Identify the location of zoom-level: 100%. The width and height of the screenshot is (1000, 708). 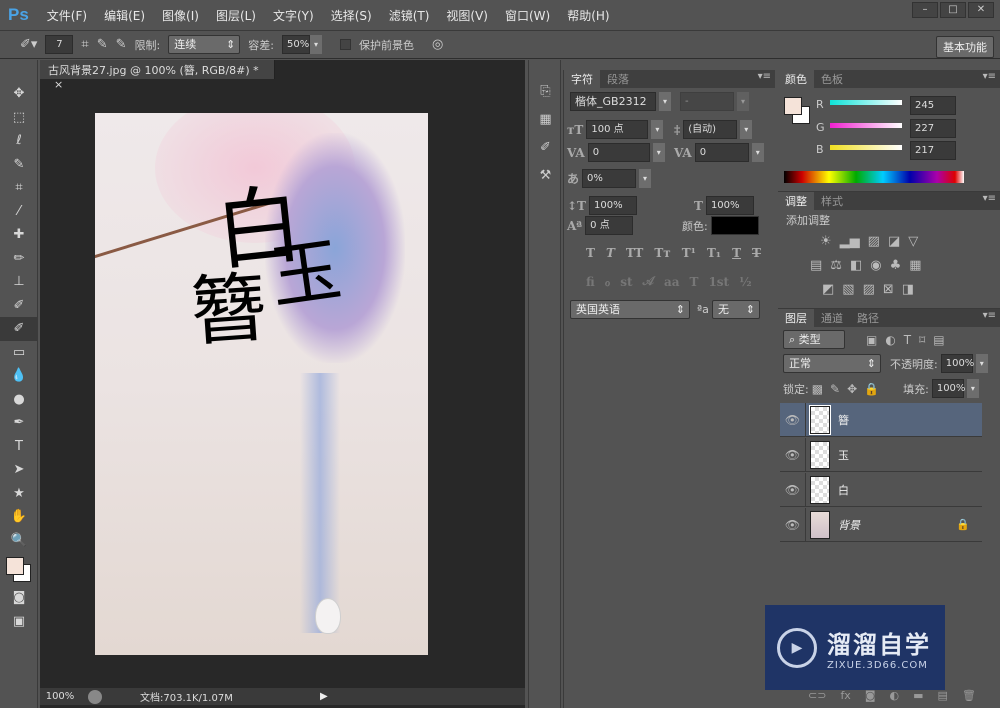
(60, 696).